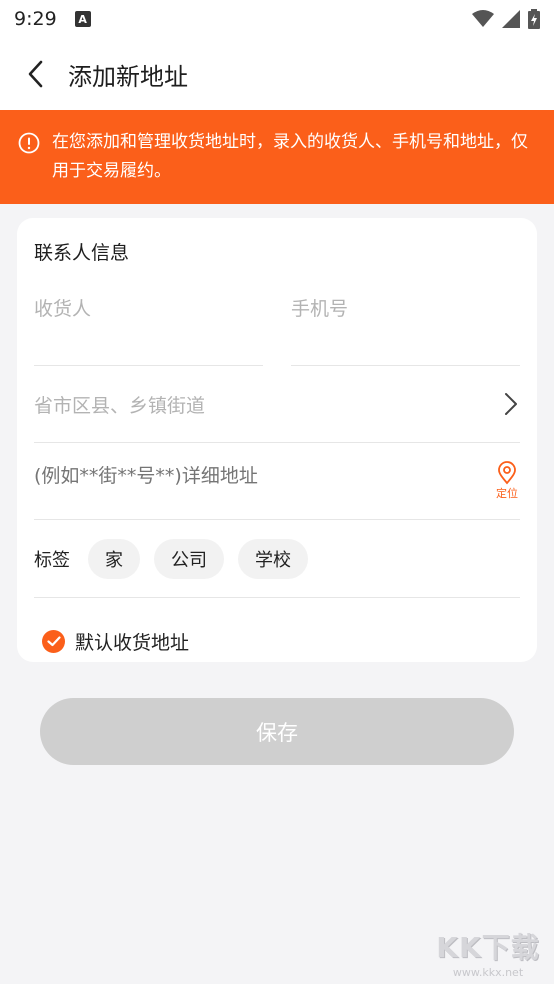  I want to click on locate-label: 定位, so click(507, 493).